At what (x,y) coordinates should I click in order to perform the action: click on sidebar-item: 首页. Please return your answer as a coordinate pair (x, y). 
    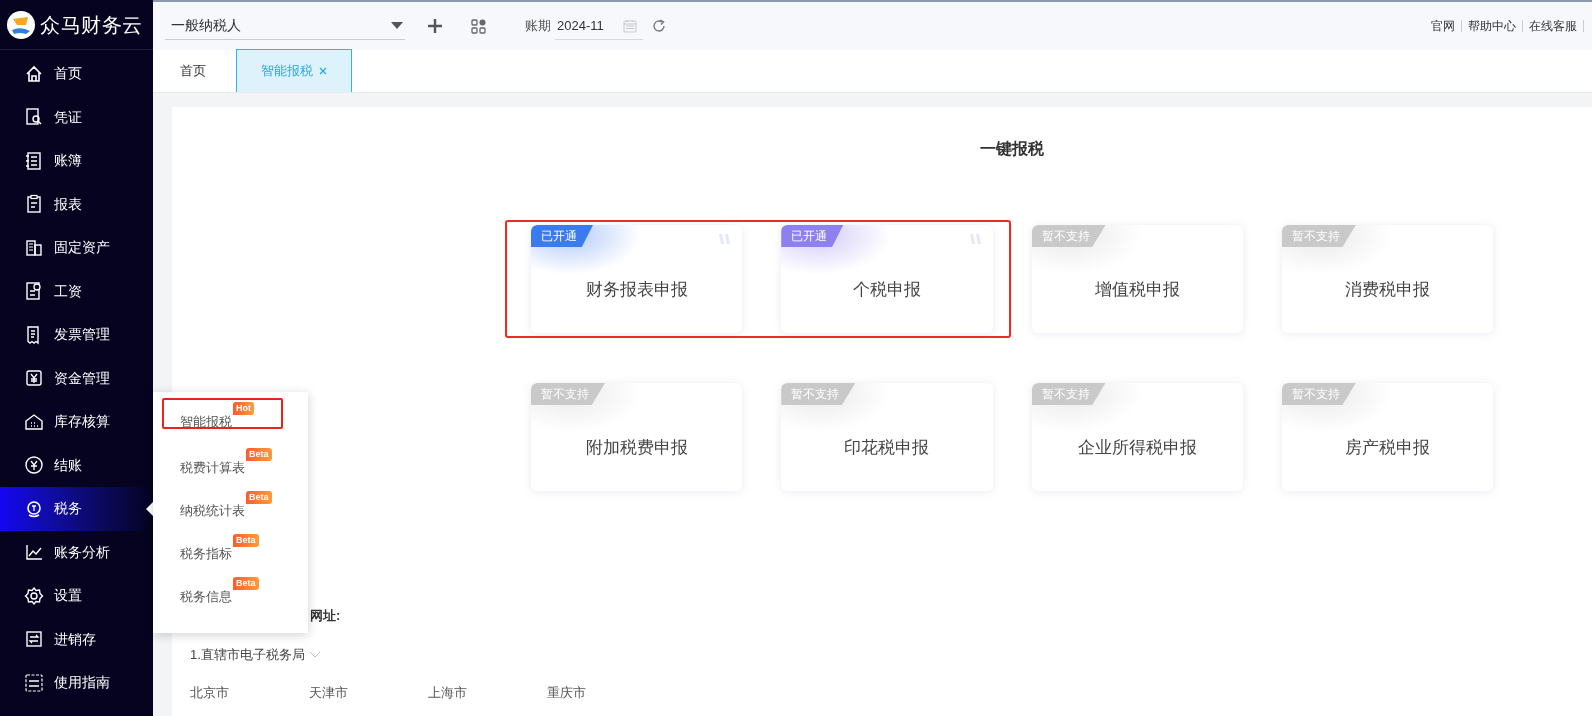
    Looking at the image, I should click on (76, 74).